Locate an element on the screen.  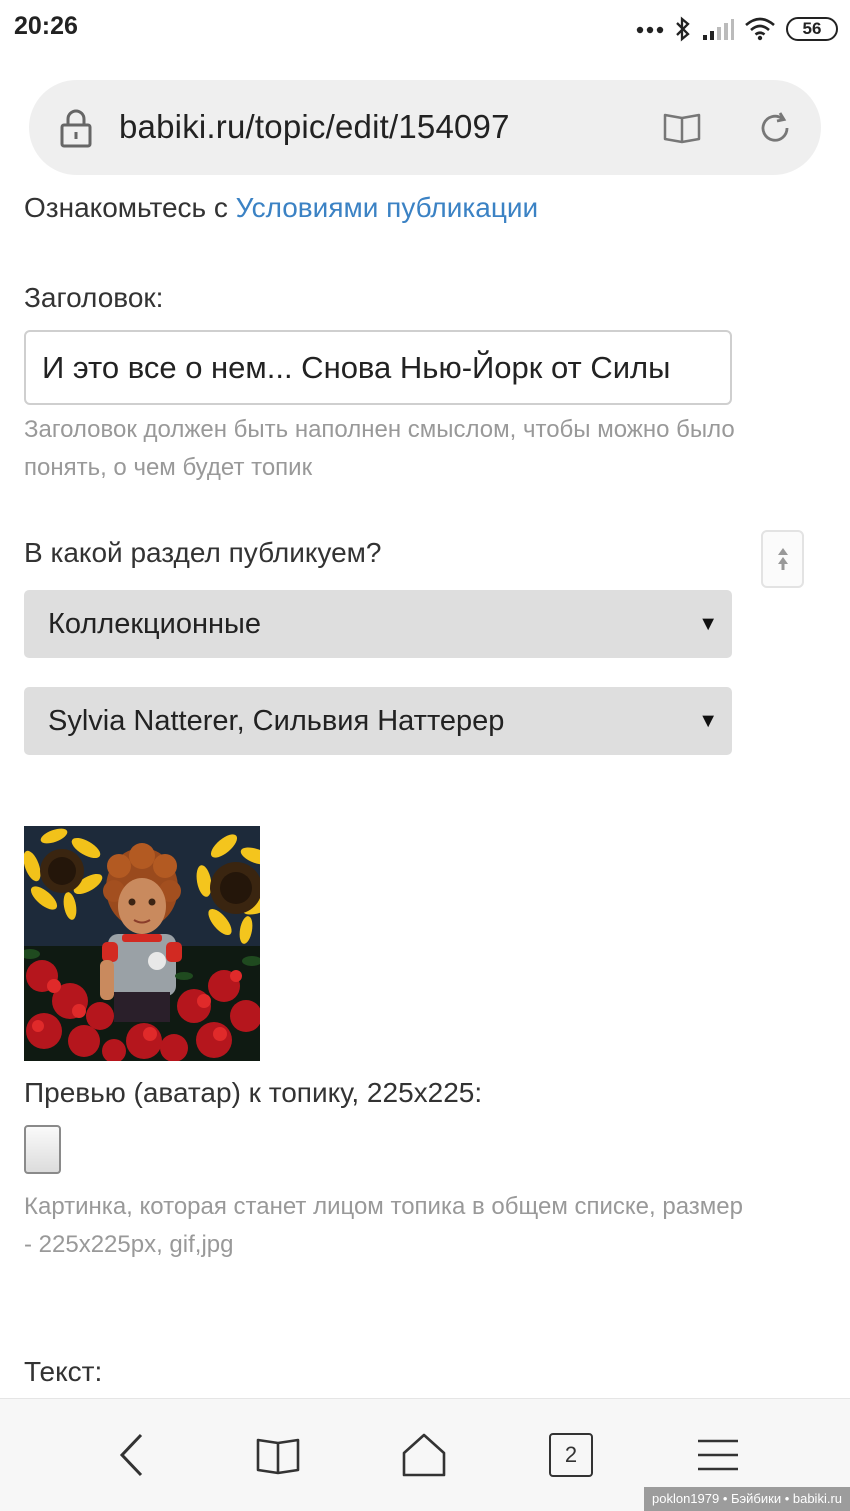
section-select: Коллекционные ▼ is located at coordinates (378, 624).